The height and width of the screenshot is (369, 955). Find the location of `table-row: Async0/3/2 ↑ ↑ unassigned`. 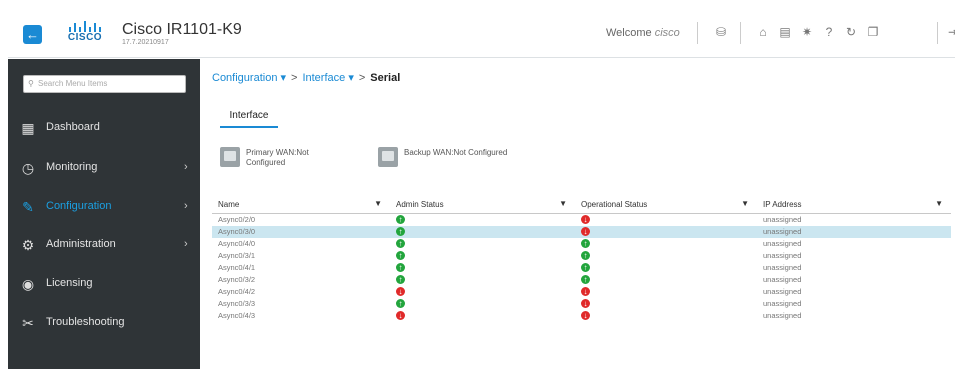

table-row: Async0/3/2 ↑ ↑ unassigned is located at coordinates (581, 280).